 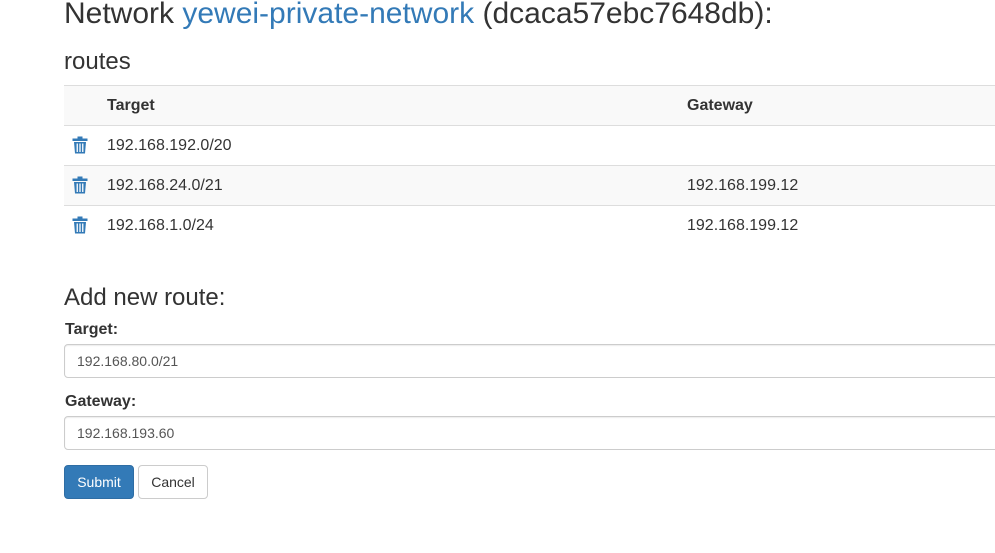 I want to click on target-input, so click(x=529, y=361).